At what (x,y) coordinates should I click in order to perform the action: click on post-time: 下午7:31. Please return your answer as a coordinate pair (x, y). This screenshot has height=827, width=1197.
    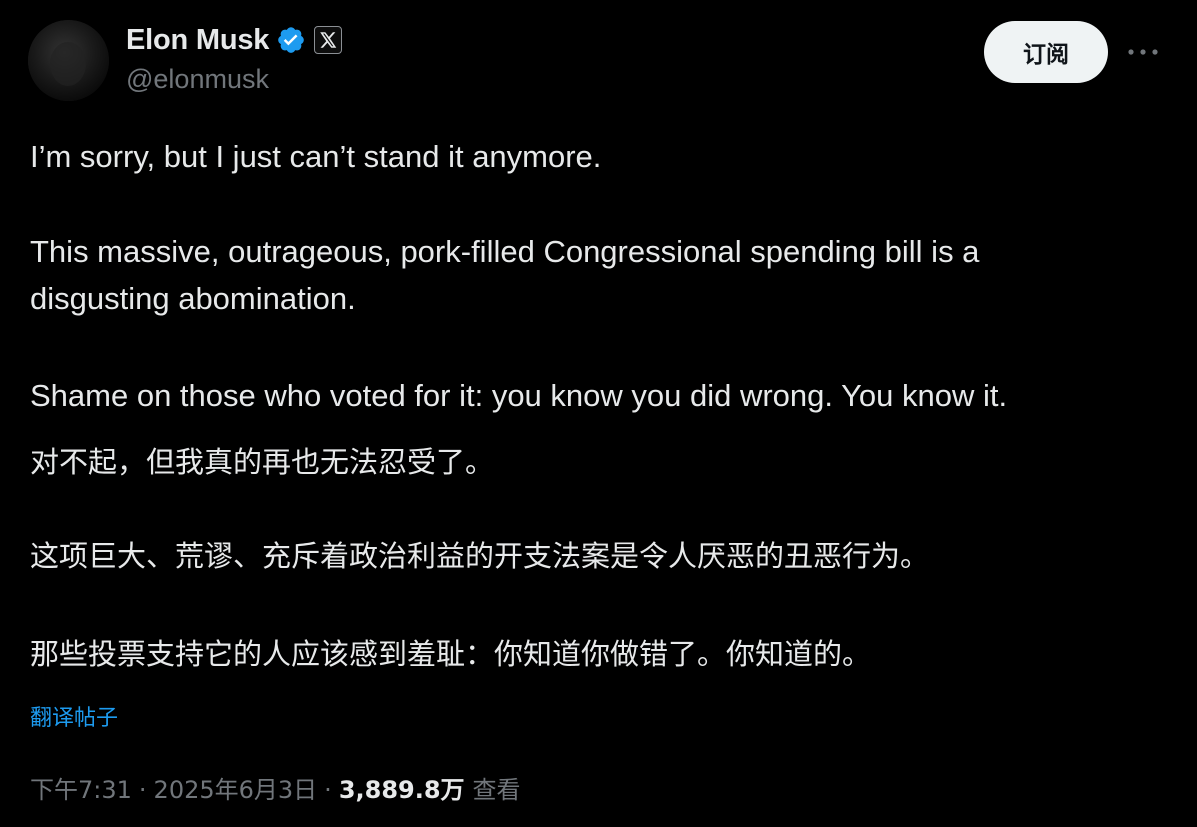
    Looking at the image, I should click on (81, 787).